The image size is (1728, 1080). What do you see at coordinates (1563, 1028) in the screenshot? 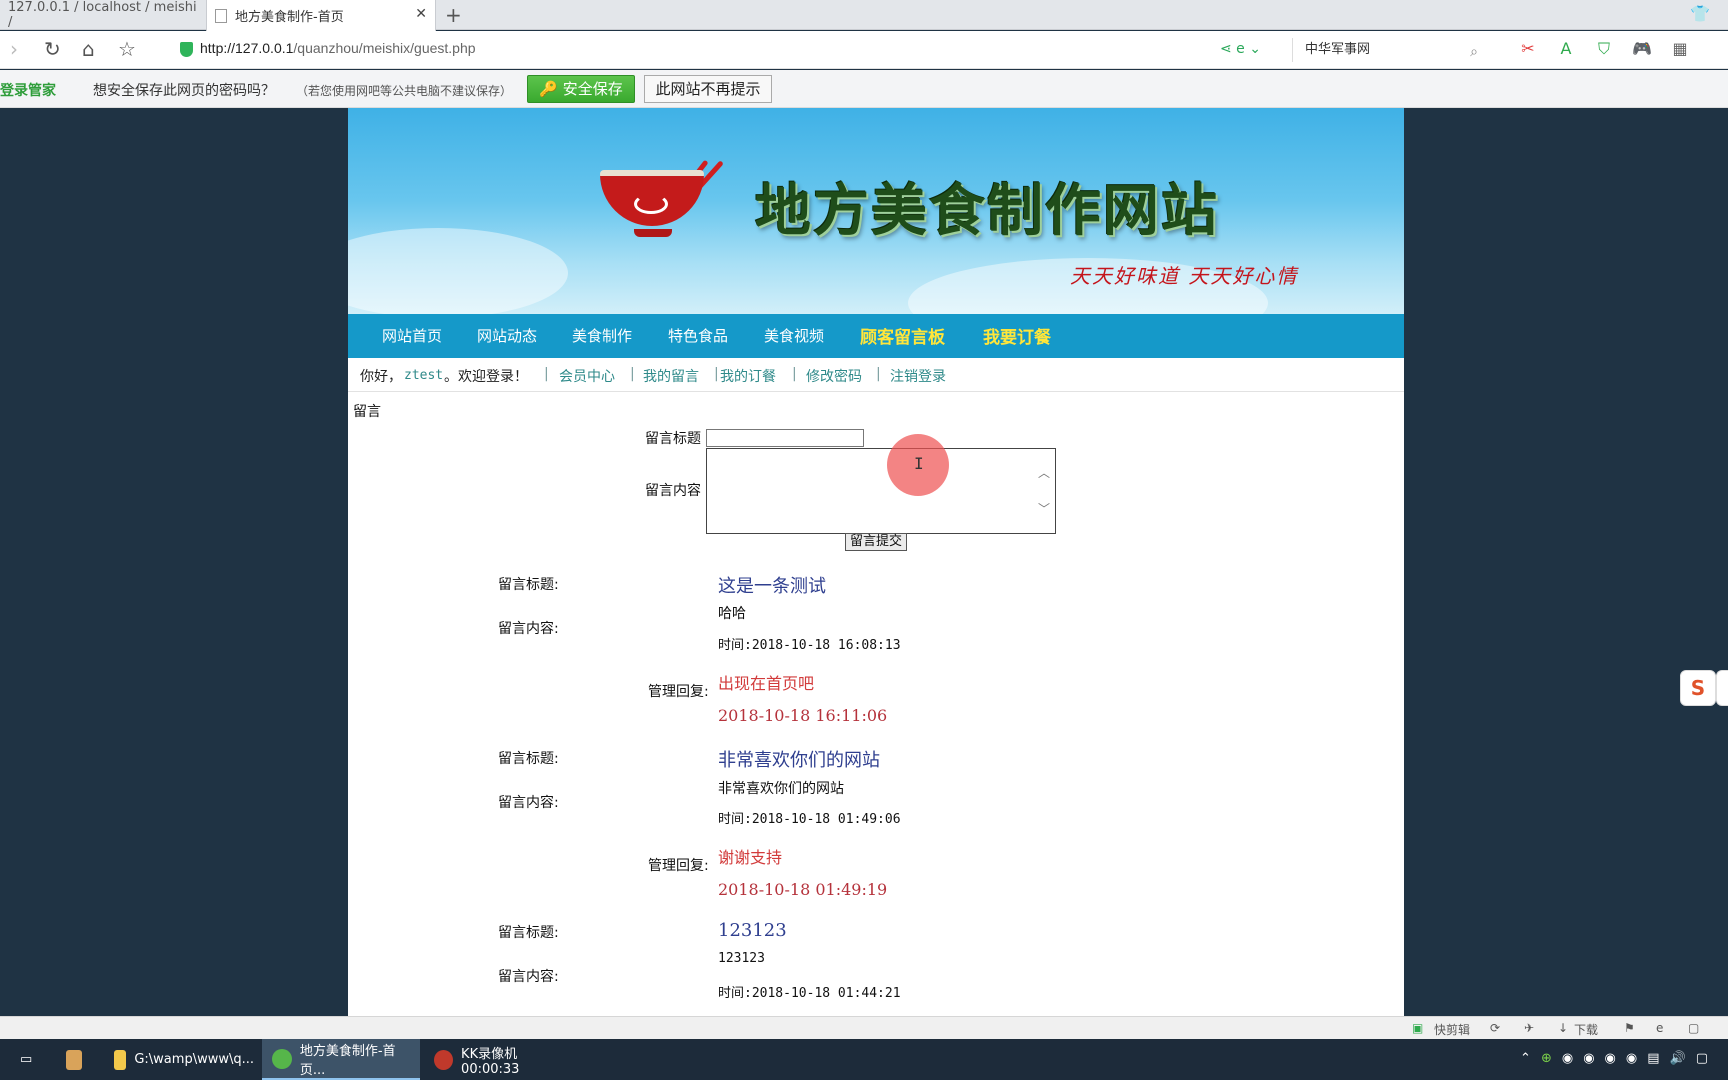
I see `download-icon: ↓` at bounding box center [1563, 1028].